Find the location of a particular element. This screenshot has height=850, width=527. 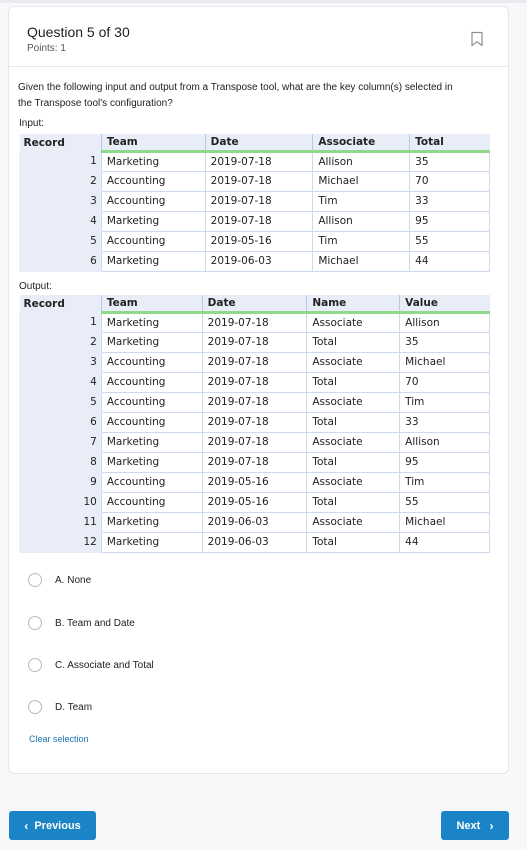

column-header: Name is located at coordinates (353, 304).